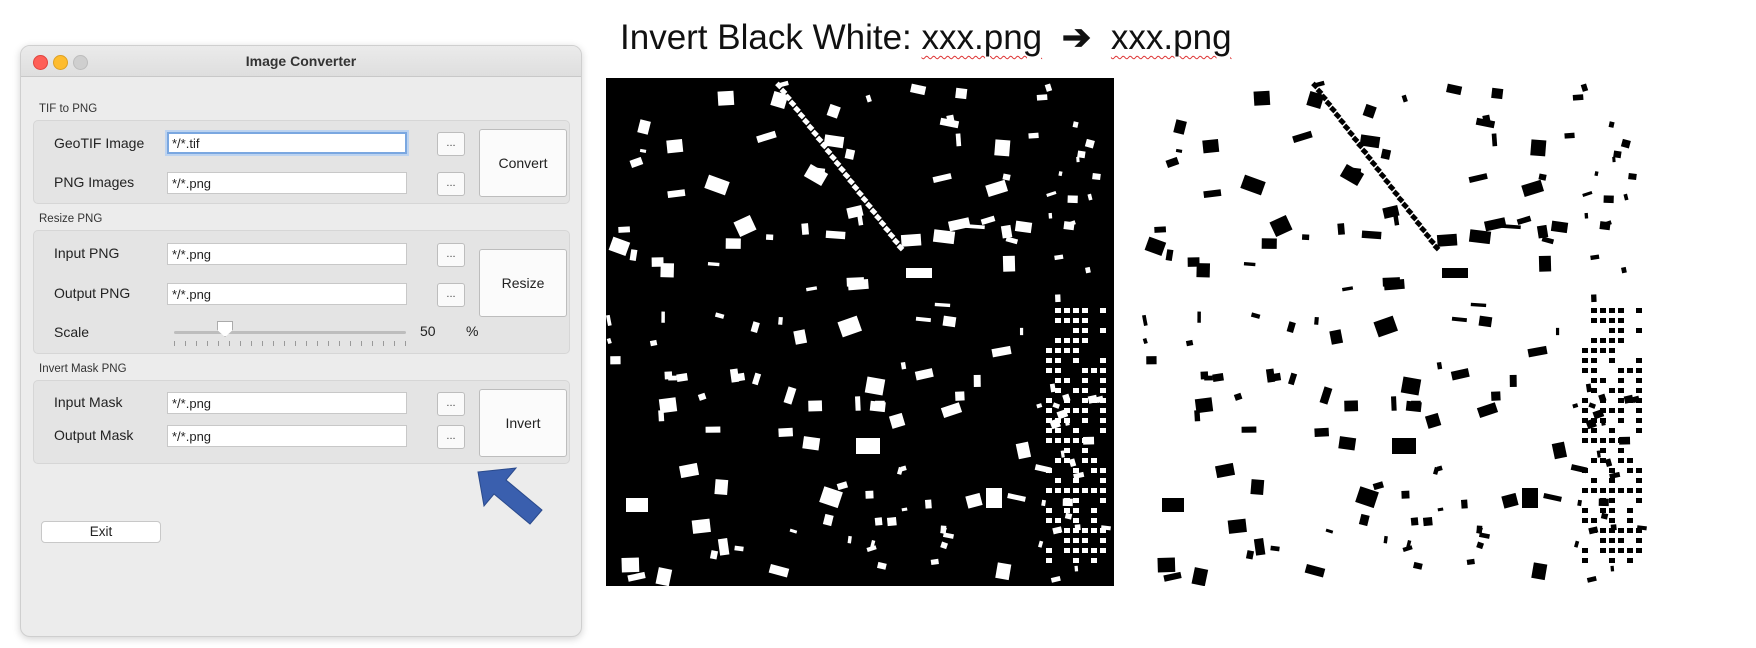  Describe the element at coordinates (287, 403) in the screenshot. I see `input-mask-input` at that location.